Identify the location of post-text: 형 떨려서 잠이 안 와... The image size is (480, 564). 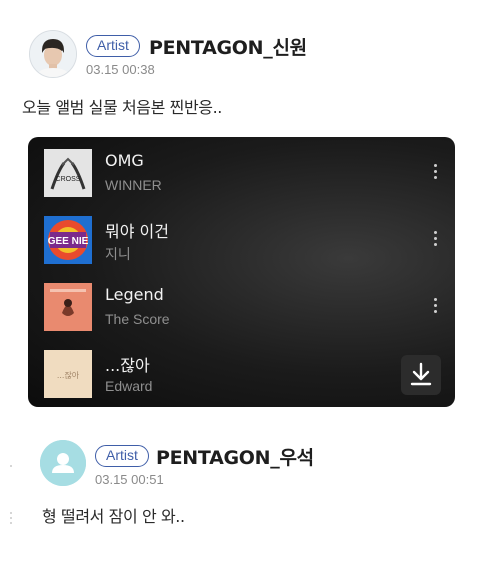
(113, 516).